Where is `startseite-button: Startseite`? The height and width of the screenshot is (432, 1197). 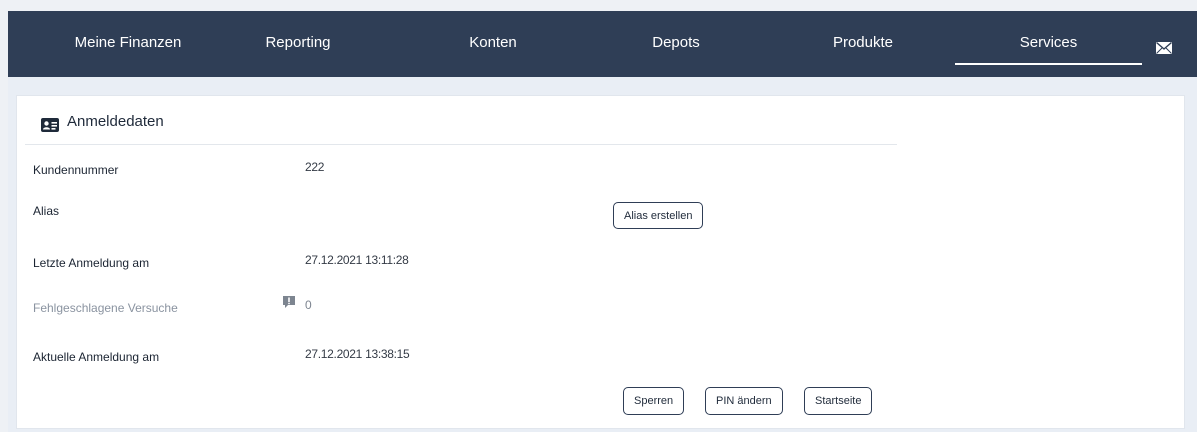 startseite-button: Startseite is located at coordinates (838, 401).